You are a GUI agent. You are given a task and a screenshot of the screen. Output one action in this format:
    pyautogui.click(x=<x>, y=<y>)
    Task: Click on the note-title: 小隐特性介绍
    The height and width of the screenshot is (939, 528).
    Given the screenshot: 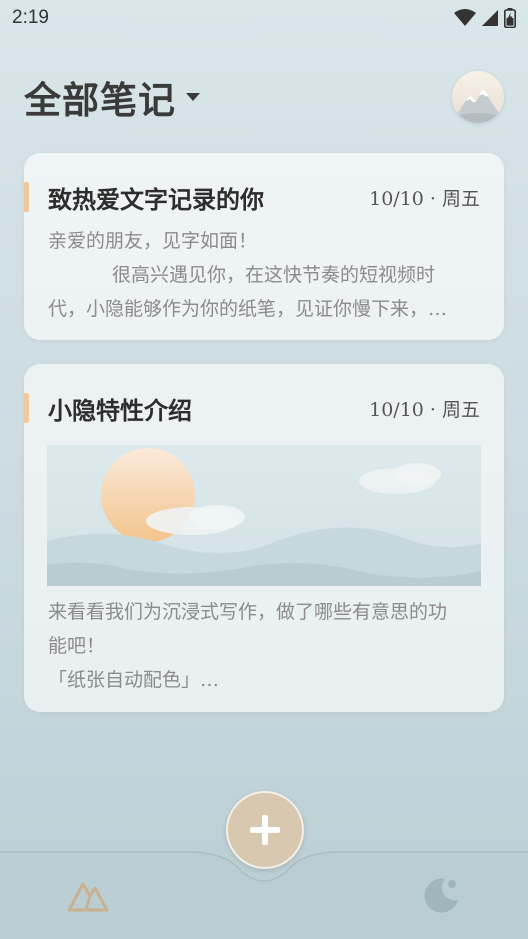 What is the action you would take?
    pyautogui.click(x=120, y=410)
    